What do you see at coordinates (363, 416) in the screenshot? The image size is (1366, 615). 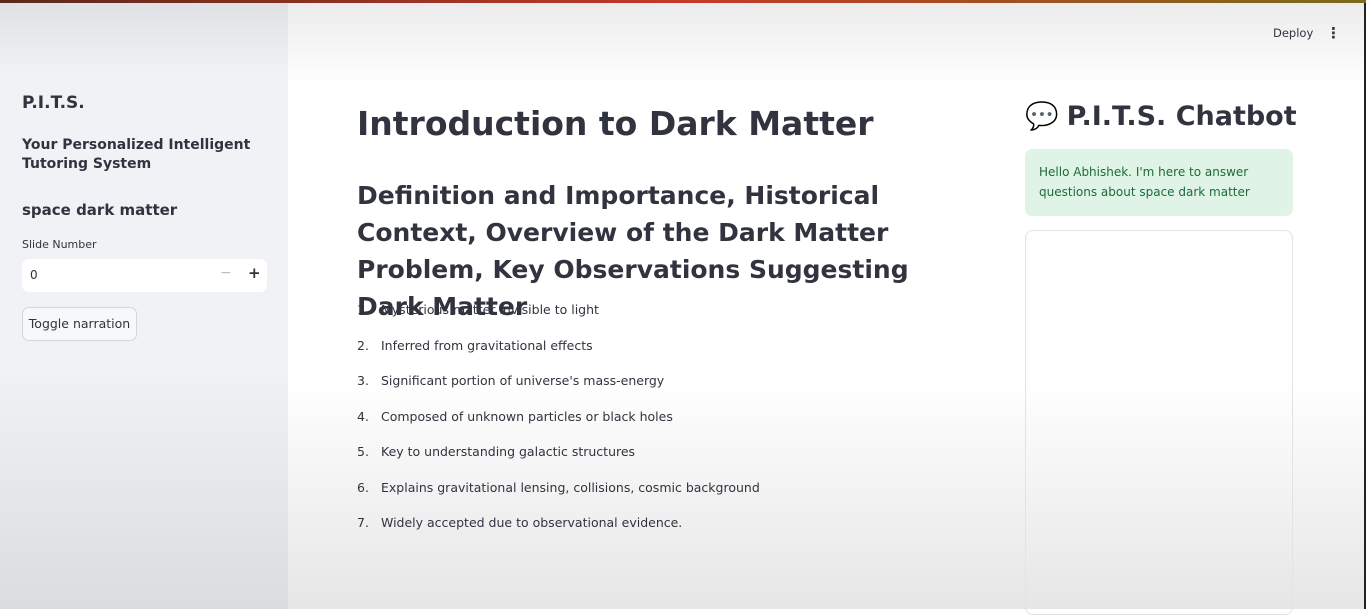 I see `item-number: 4.` at bounding box center [363, 416].